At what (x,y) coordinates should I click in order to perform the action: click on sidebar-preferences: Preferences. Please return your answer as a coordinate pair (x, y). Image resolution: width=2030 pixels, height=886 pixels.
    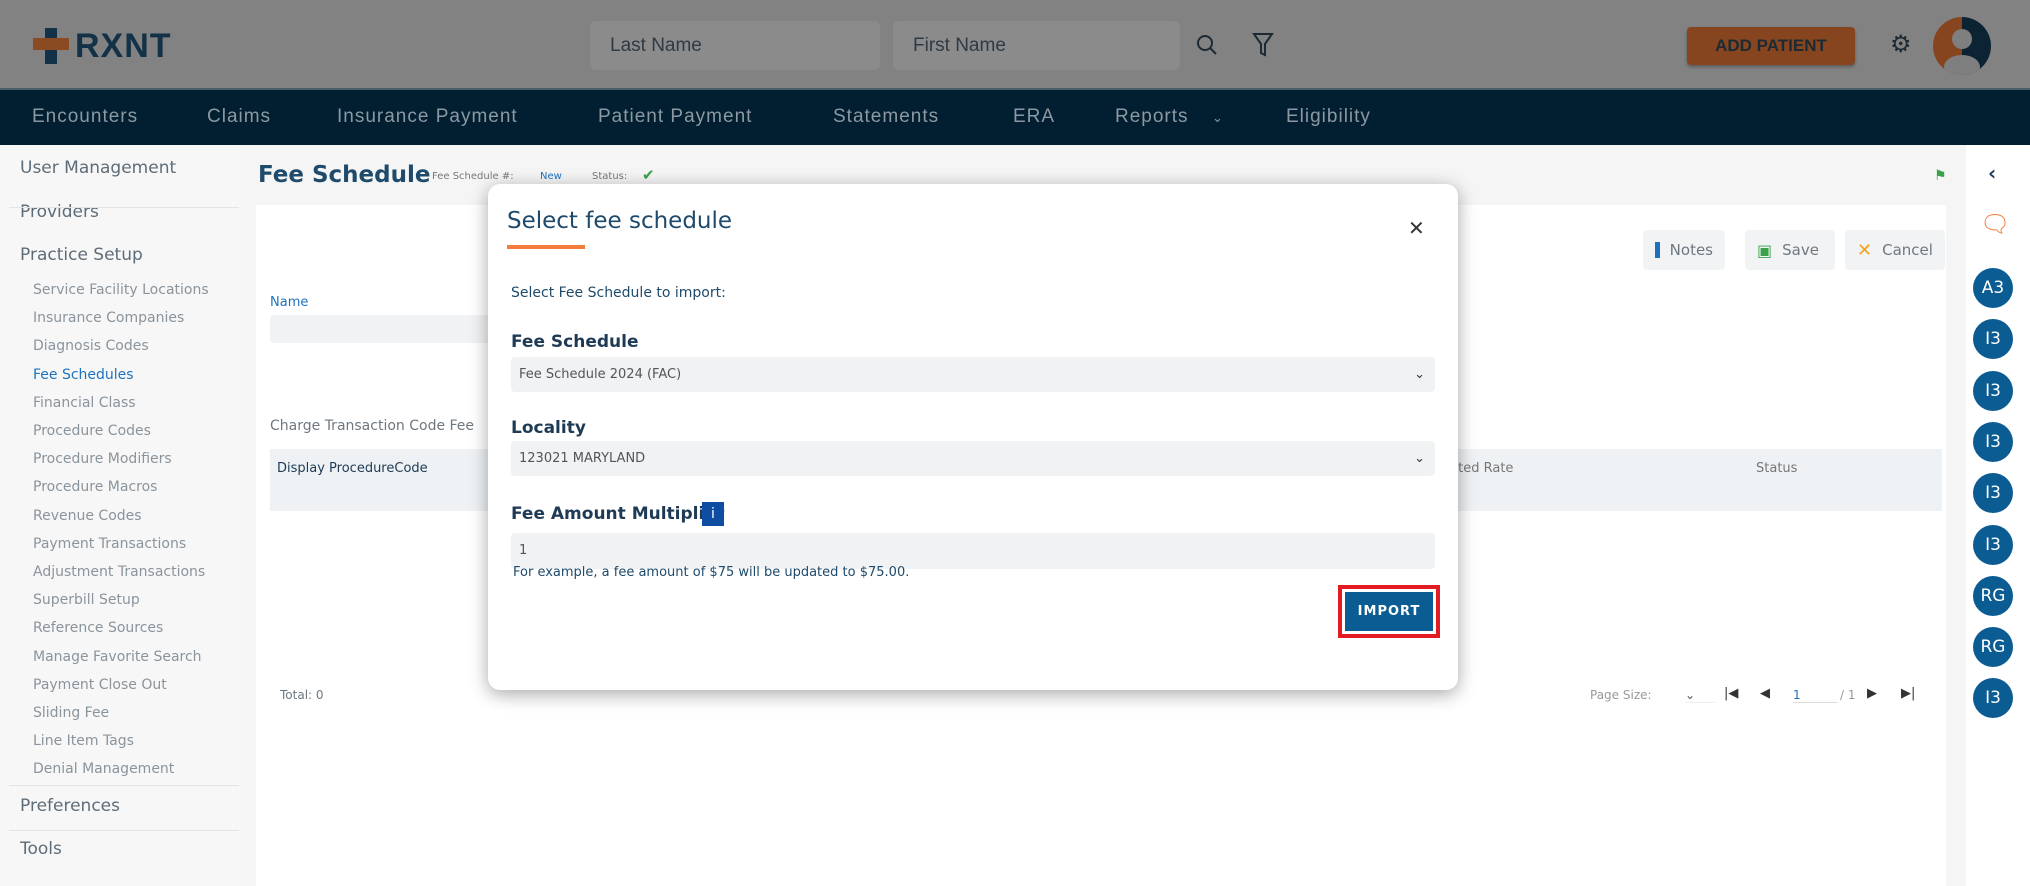
    Looking at the image, I should click on (70, 806).